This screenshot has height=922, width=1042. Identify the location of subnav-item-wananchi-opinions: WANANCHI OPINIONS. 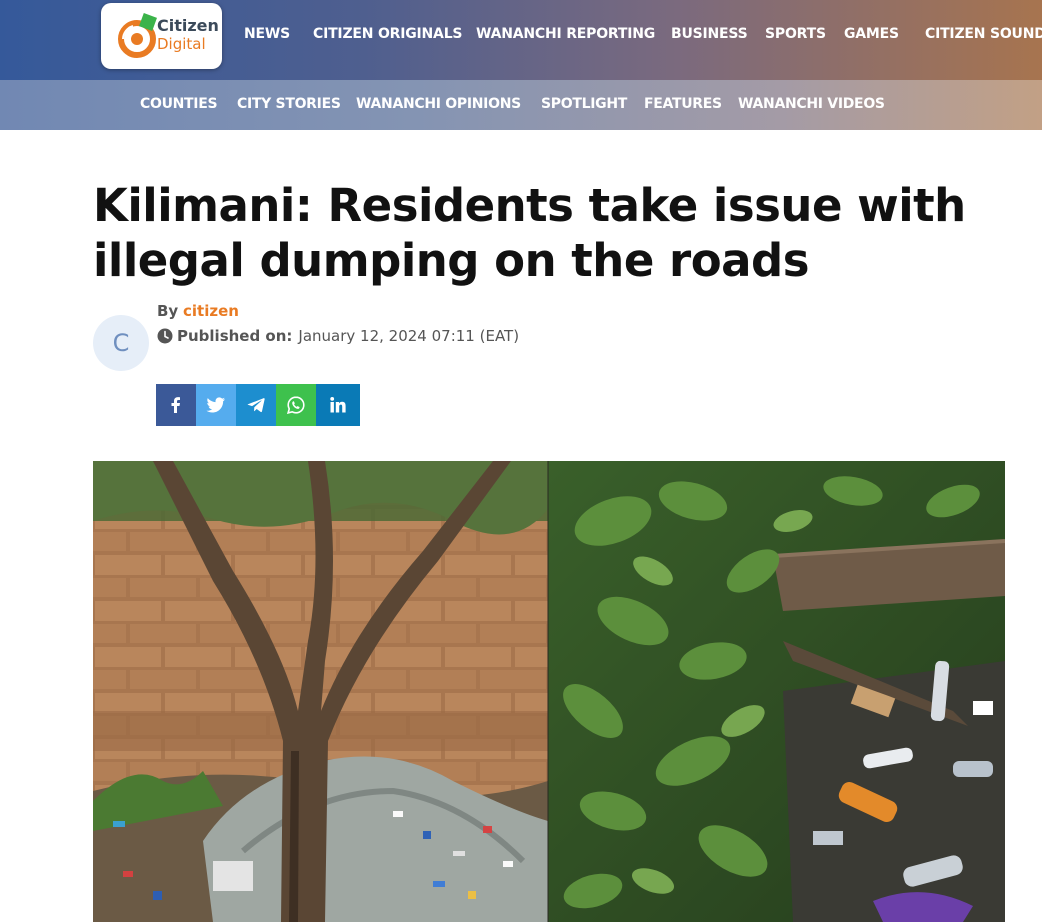
(438, 104).